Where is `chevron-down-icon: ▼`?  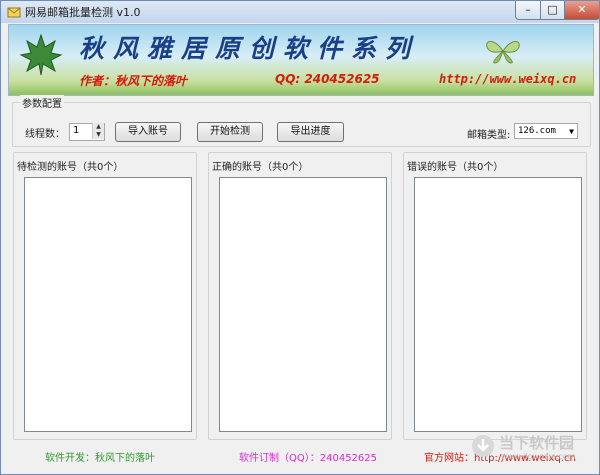
chevron-down-icon: ▼ is located at coordinates (571, 131).